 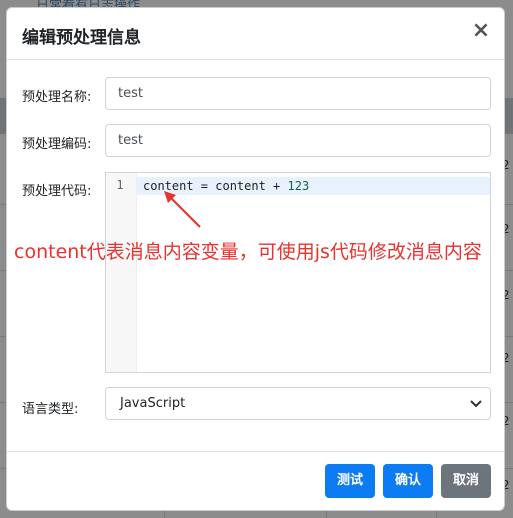 What do you see at coordinates (57, 191) in the screenshot?
I see `script-label: 预处理代码:` at bounding box center [57, 191].